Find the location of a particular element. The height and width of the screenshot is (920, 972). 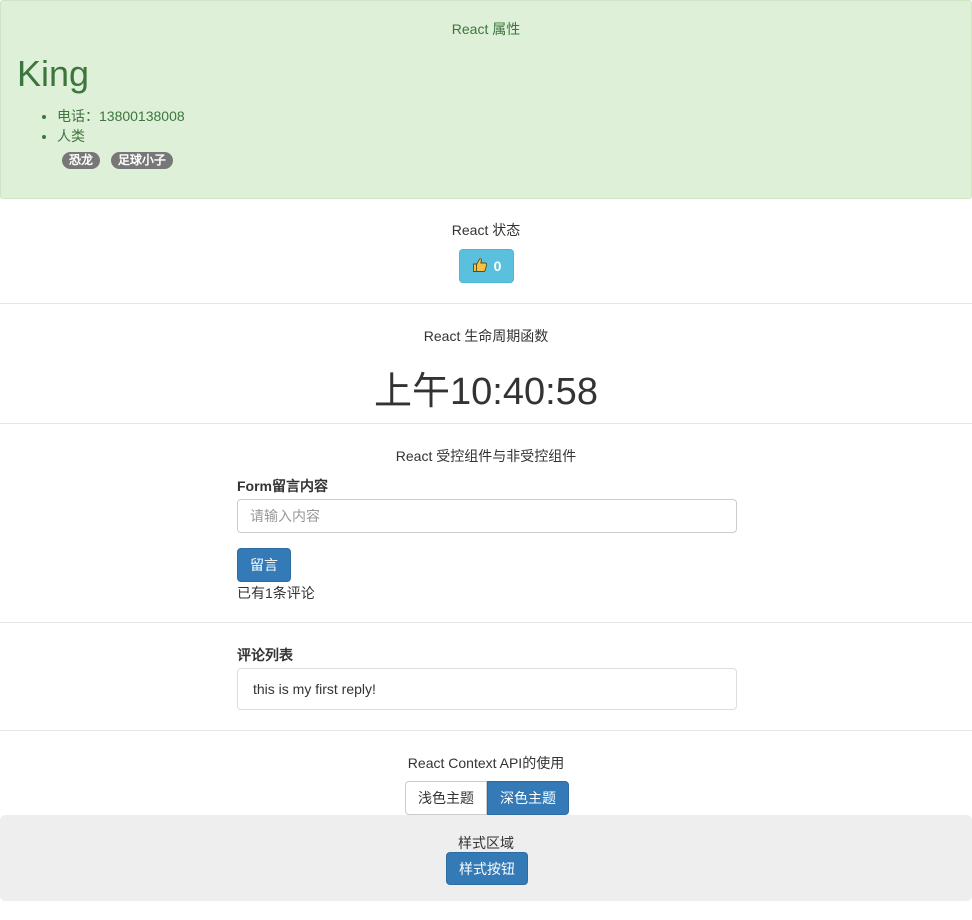

style-button: 样式按钮 is located at coordinates (487, 868).